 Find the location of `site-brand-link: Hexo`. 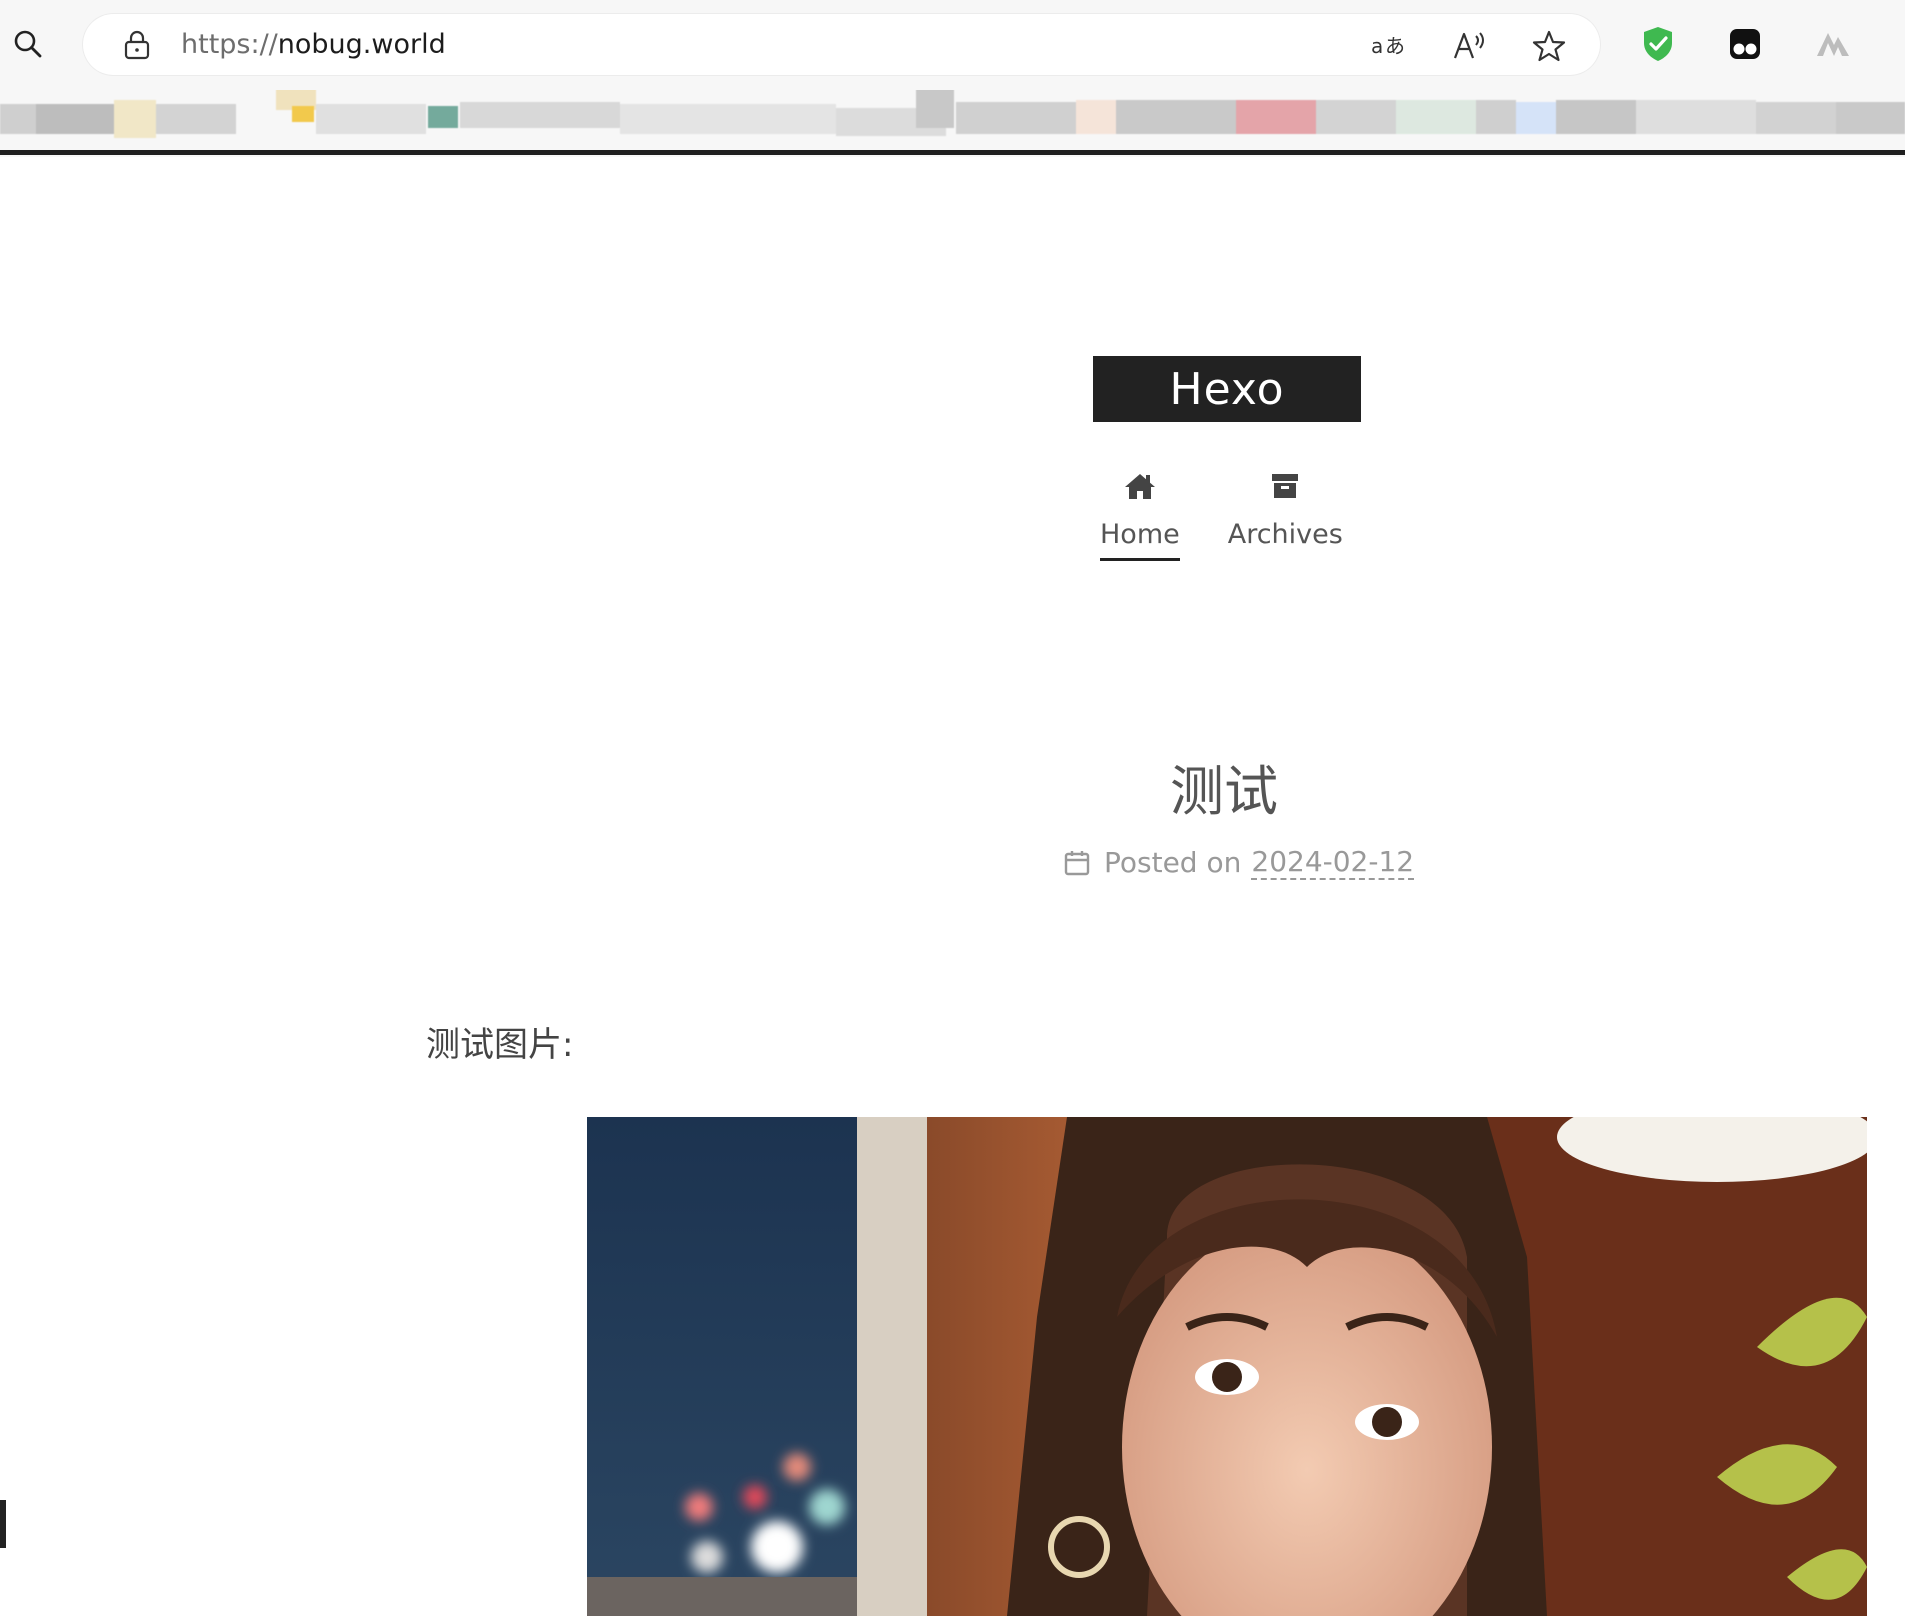

site-brand-link: Hexo is located at coordinates (1227, 389).